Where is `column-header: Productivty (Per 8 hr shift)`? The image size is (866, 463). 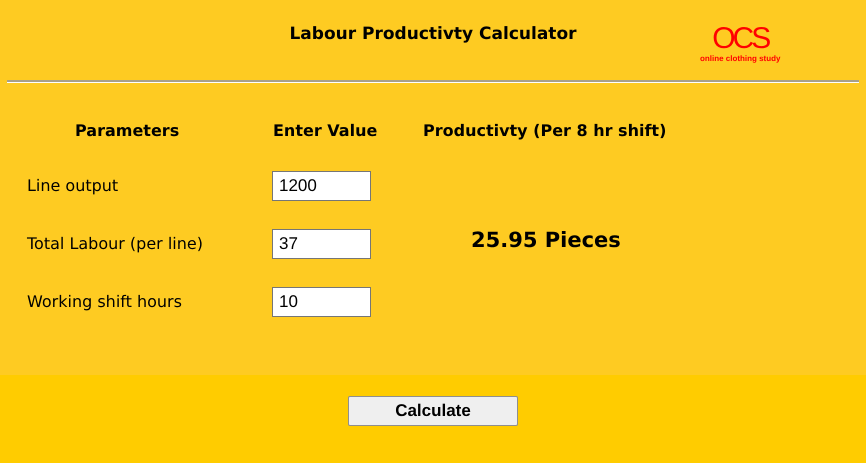
column-header: Productivty (Per 8 hr shift) is located at coordinates (544, 131).